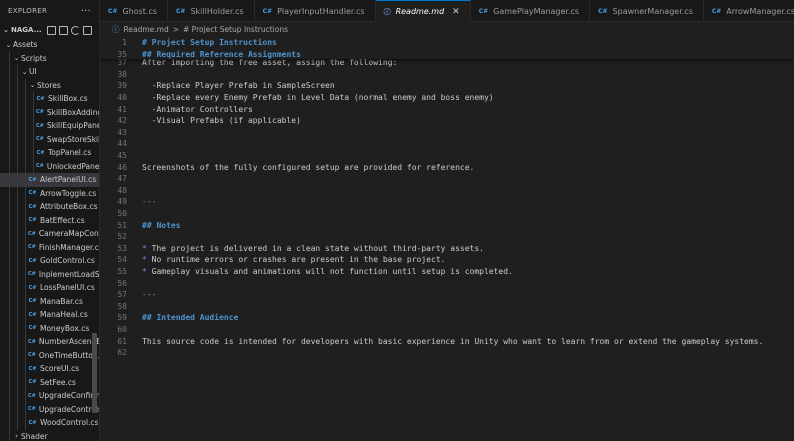 The image size is (794, 441). What do you see at coordinates (447, 306) in the screenshot?
I see `code-line: 58` at bounding box center [447, 306].